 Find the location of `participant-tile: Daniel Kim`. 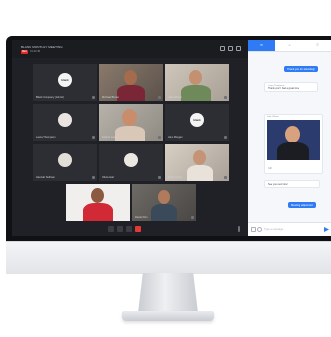

participant-tile: Daniel Kim is located at coordinates (164, 202).